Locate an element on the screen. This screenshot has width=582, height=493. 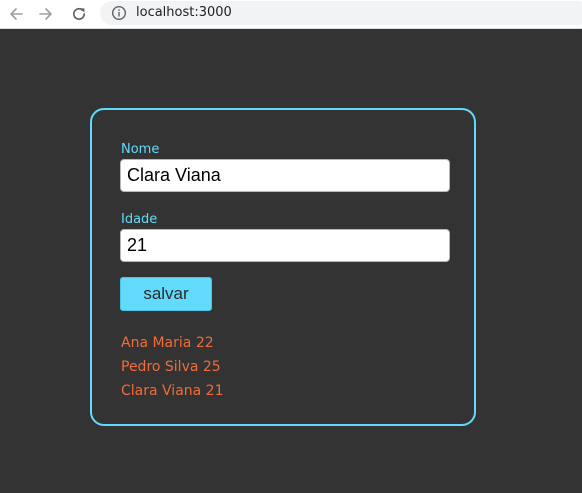
back-arrow-icon is located at coordinates (16, 14).